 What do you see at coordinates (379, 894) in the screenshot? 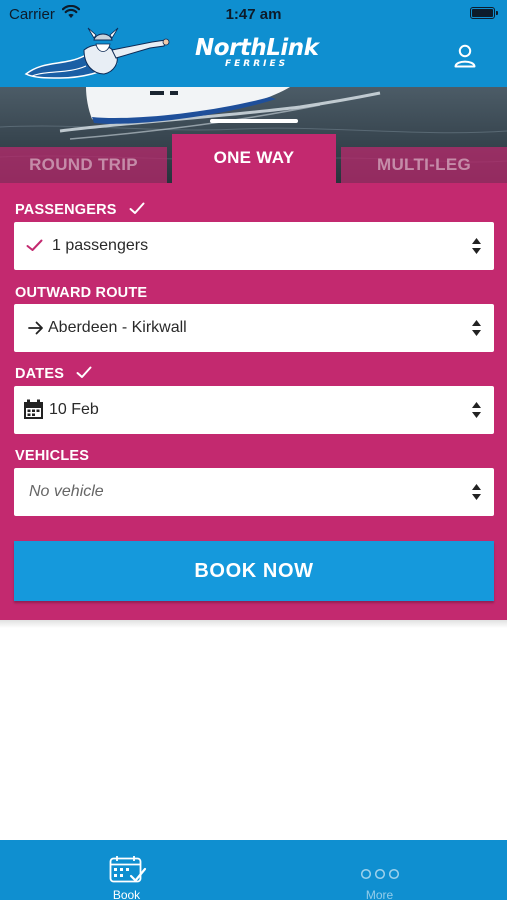
I see `tabbar-label-more: More` at bounding box center [379, 894].